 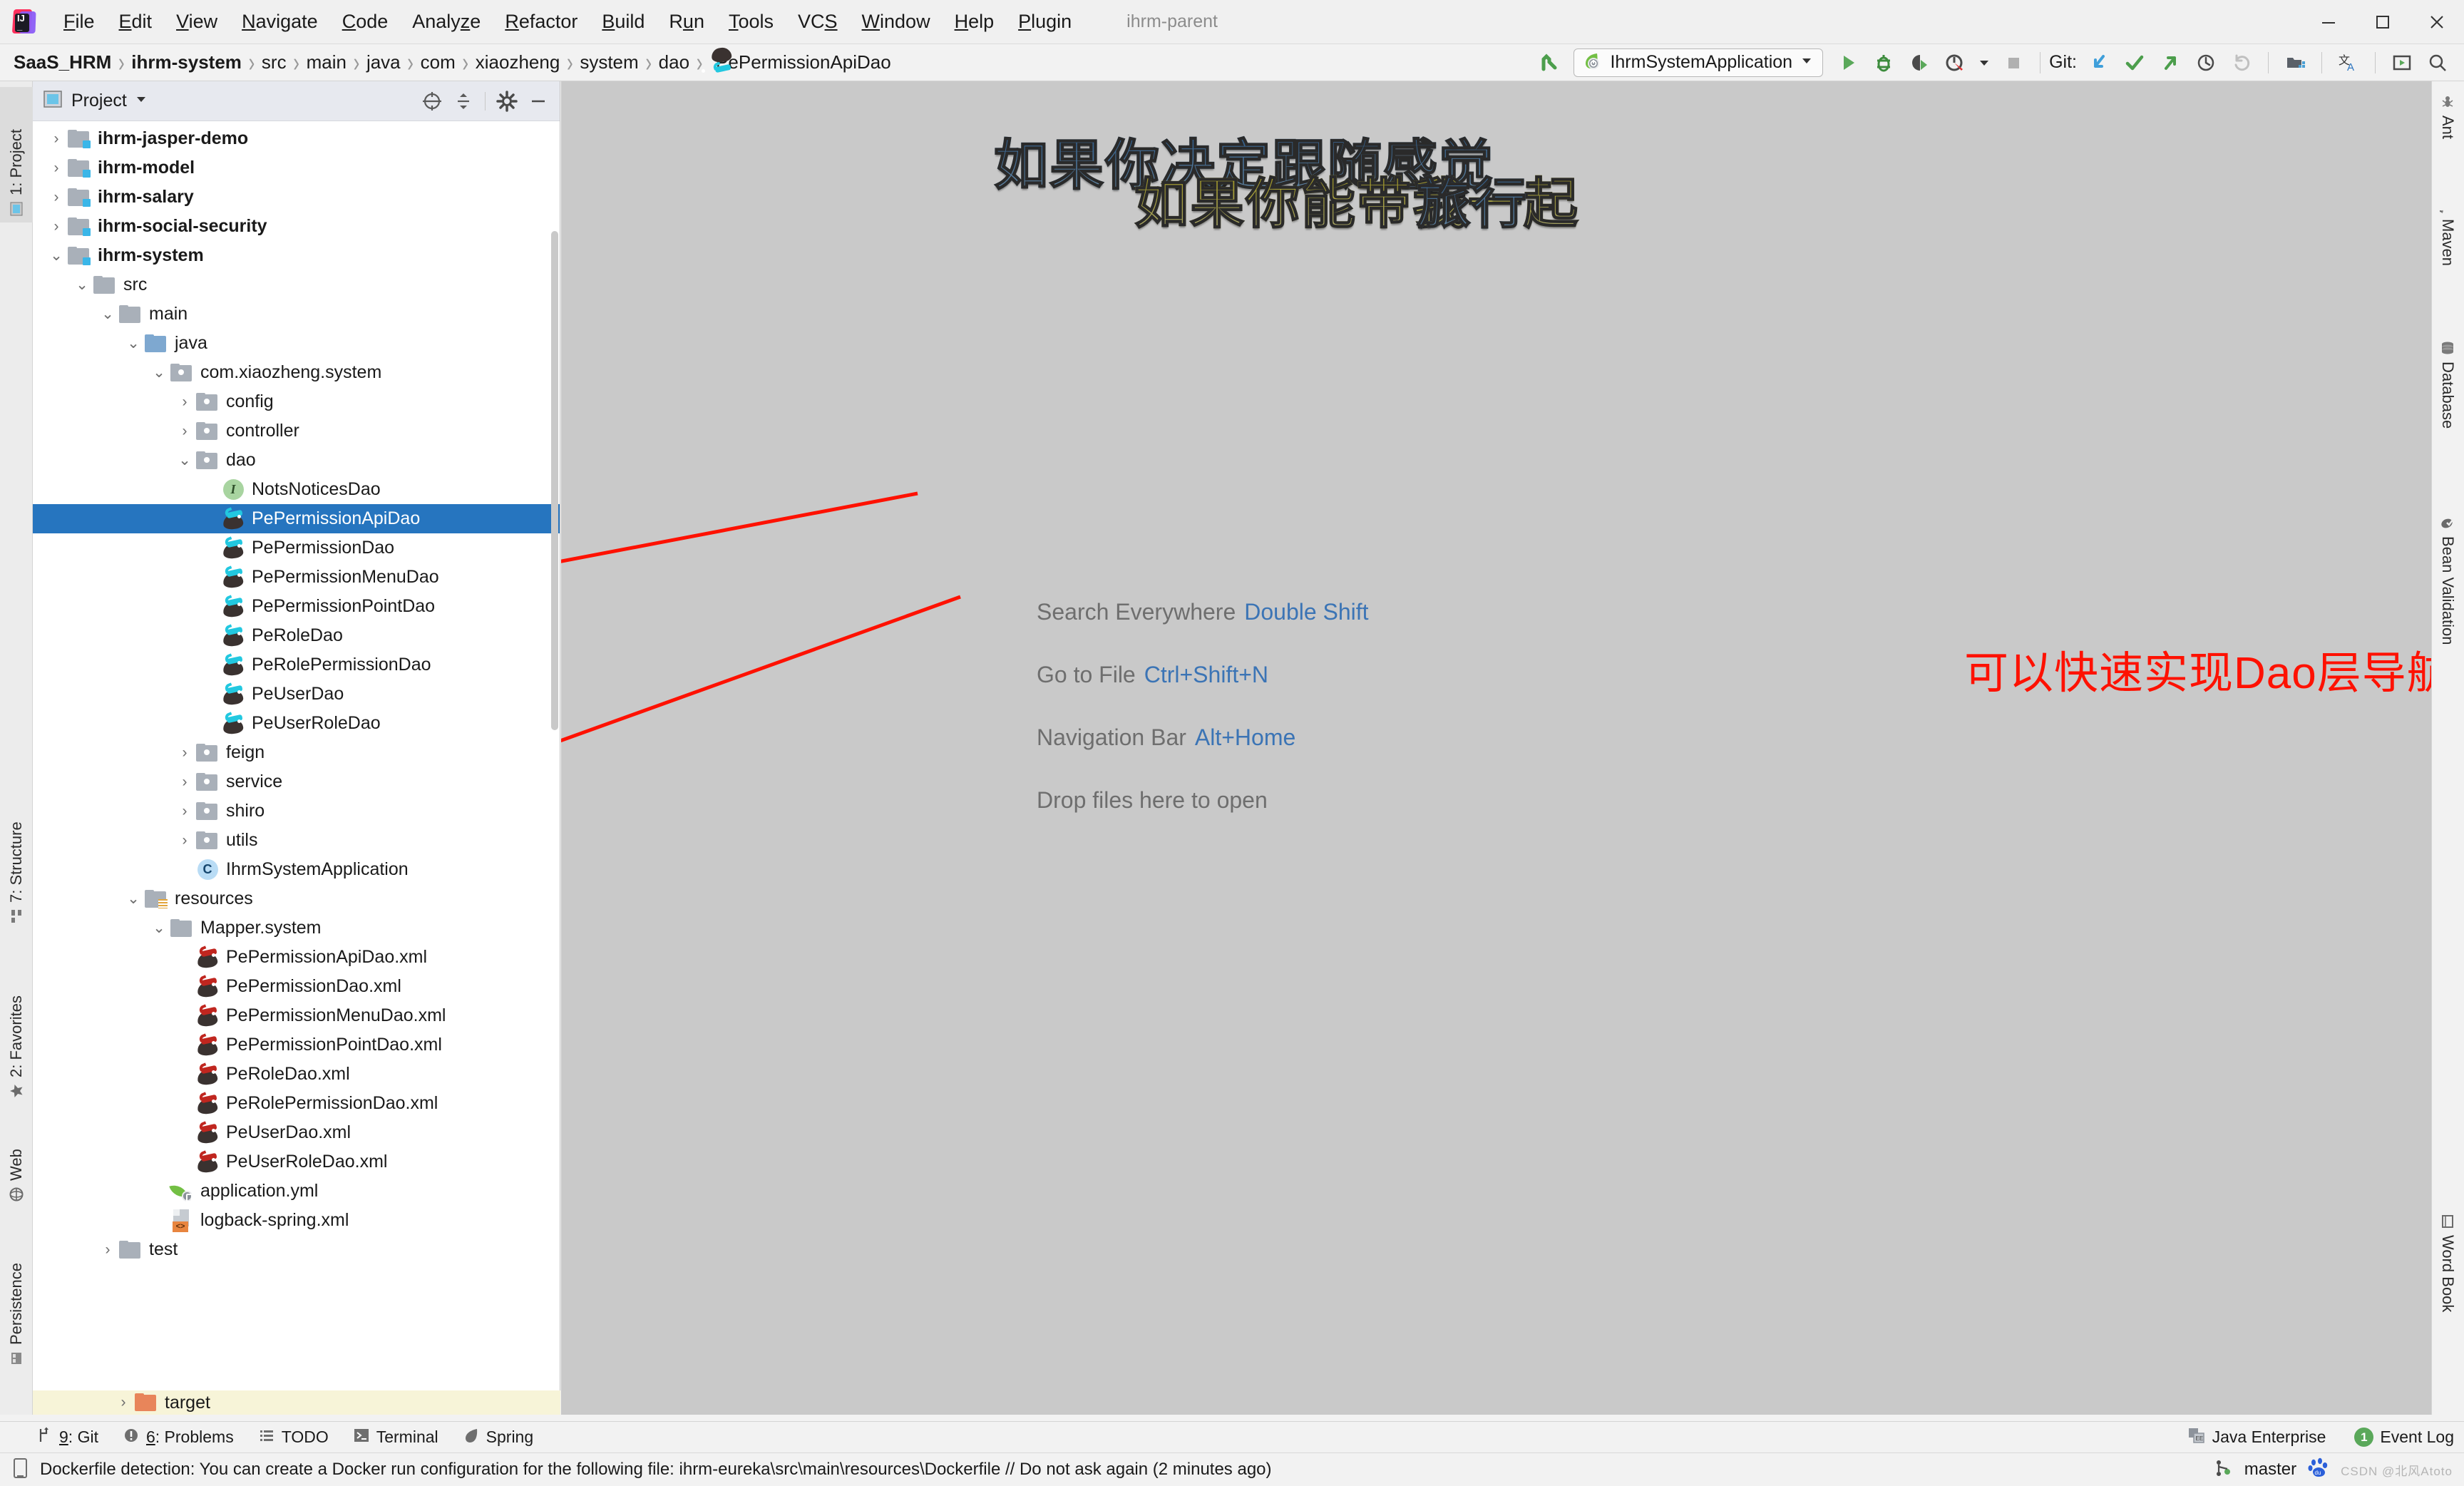 I want to click on run-configuration-selector: IhrmSystemApplication, so click(x=1699, y=62).